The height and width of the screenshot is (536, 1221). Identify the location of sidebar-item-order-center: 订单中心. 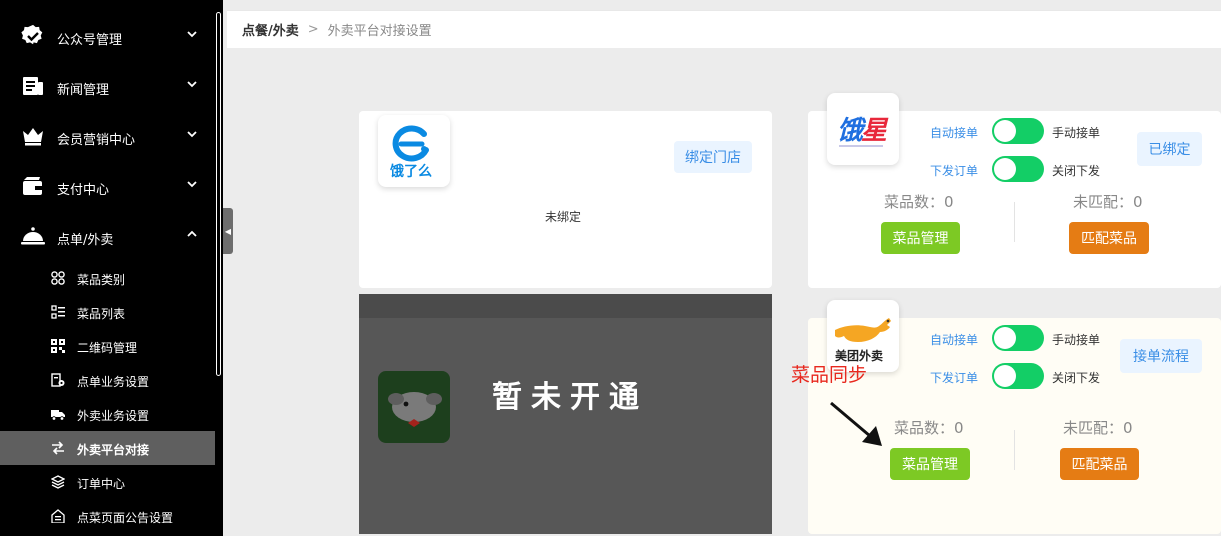
(107, 482).